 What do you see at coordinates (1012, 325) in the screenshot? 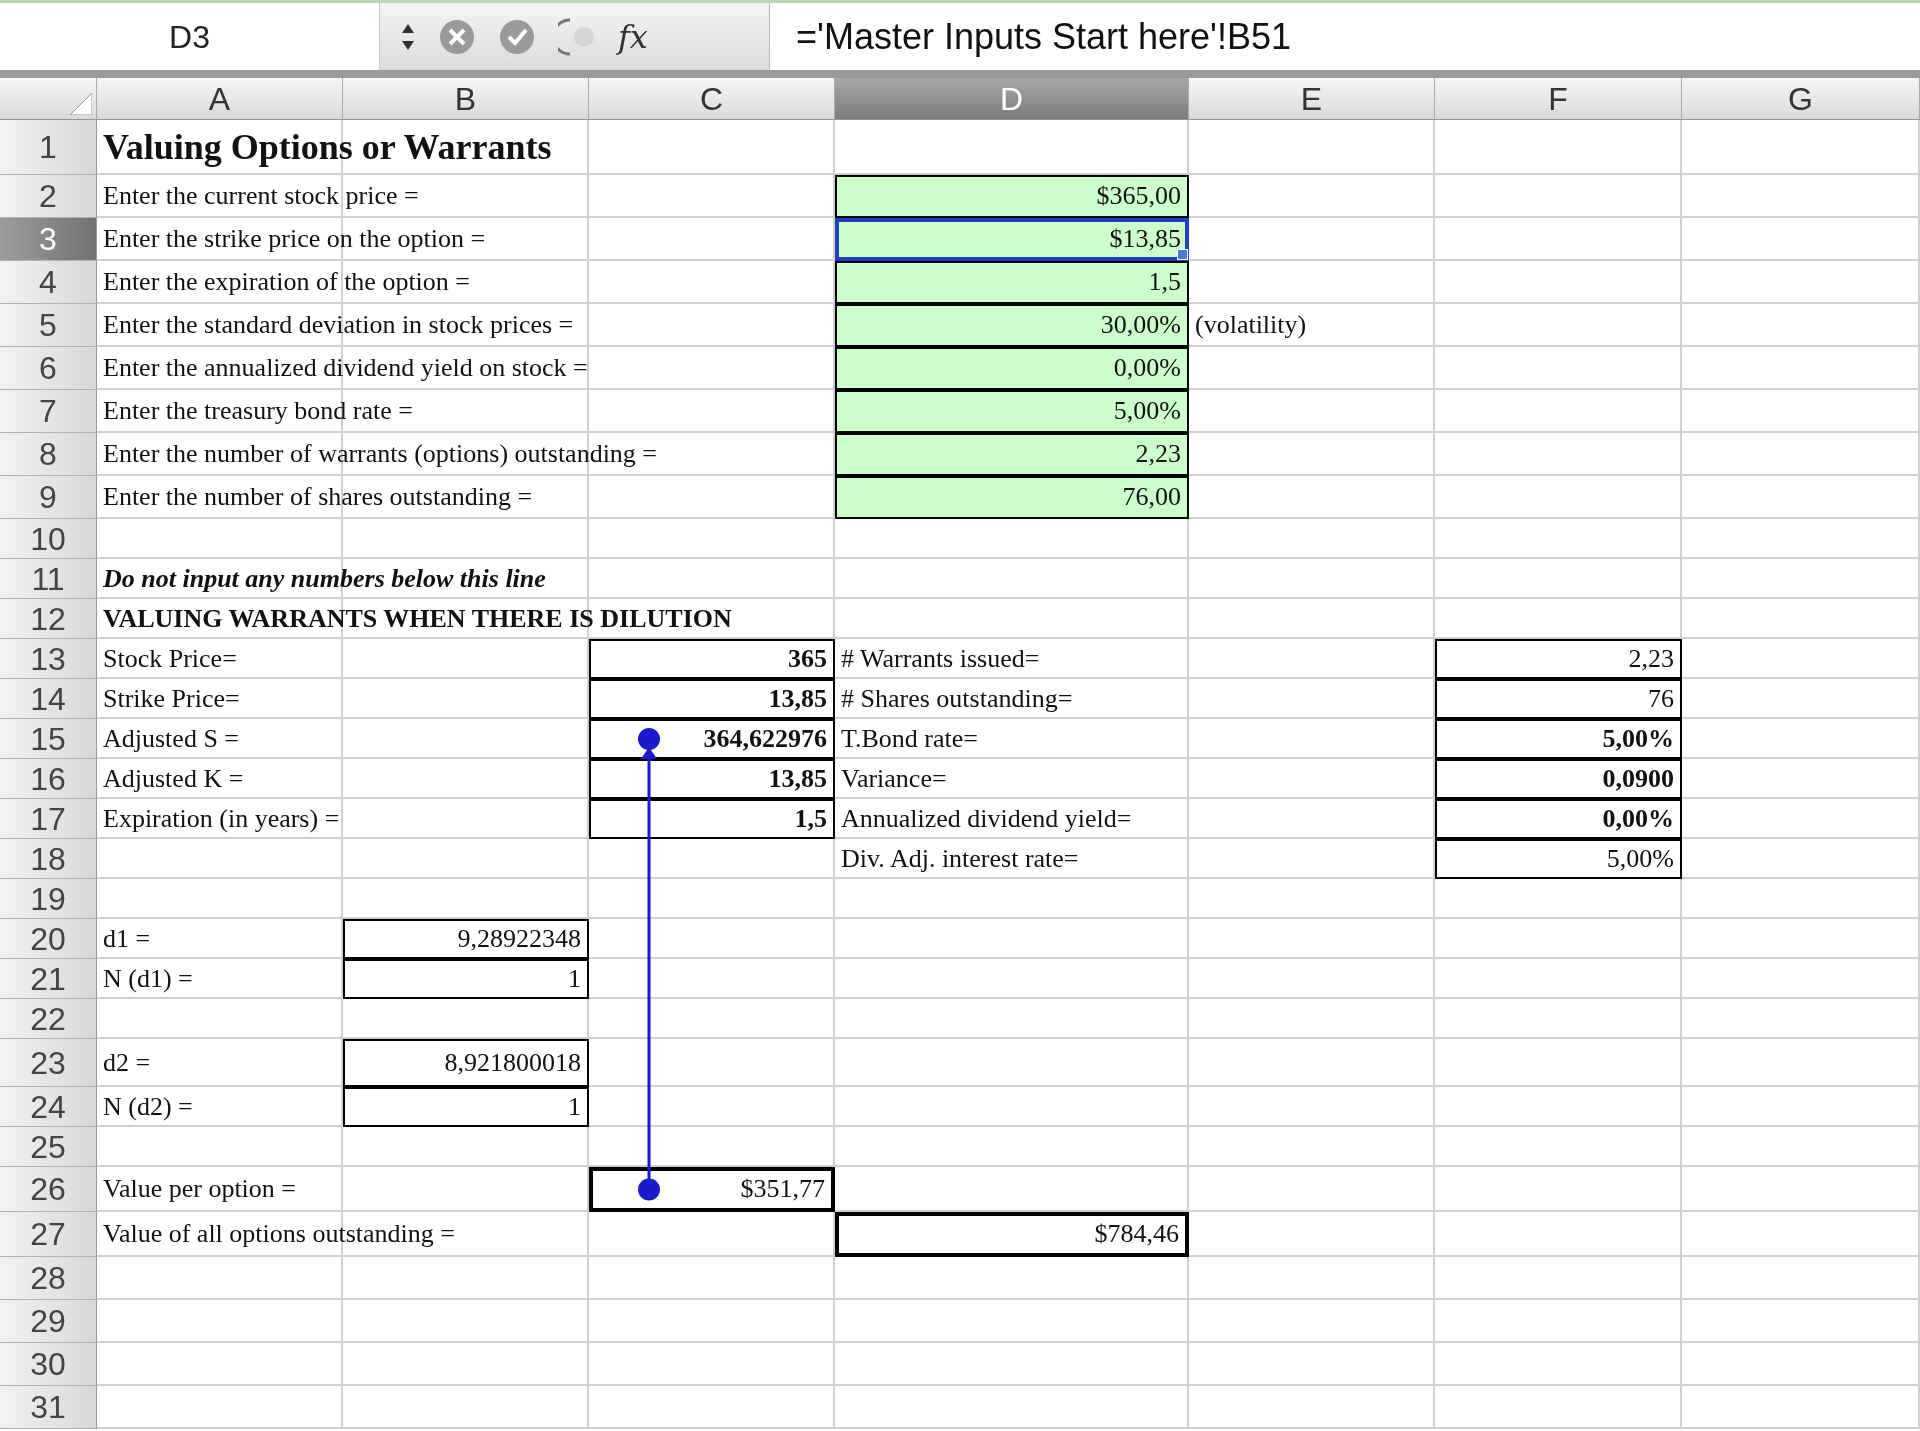
I see `spreadsheet-cell: 30,00%` at bounding box center [1012, 325].